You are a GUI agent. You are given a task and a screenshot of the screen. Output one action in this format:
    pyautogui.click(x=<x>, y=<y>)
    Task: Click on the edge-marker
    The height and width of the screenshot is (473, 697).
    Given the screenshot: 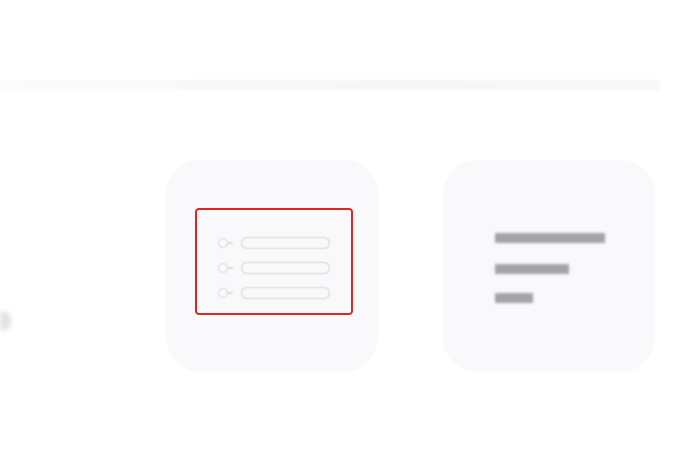 What is the action you would take?
    pyautogui.click(x=5, y=321)
    